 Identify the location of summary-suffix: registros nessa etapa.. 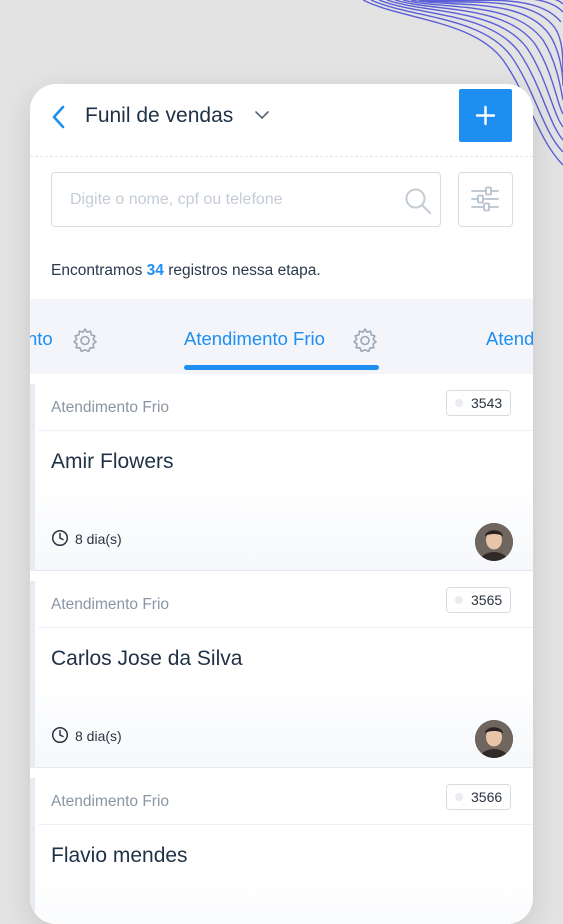
(244, 270).